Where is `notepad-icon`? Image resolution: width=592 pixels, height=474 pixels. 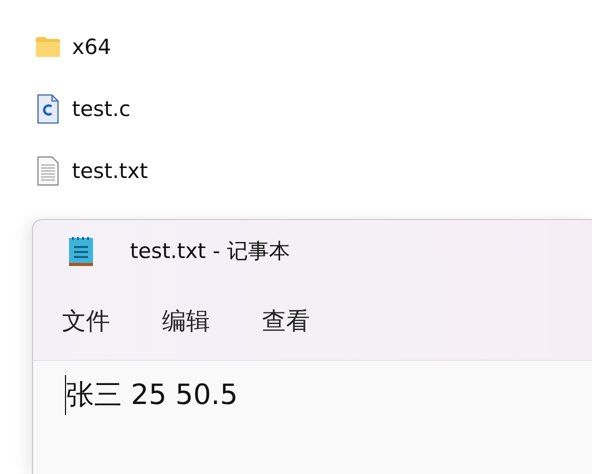 notepad-icon is located at coordinates (81, 251).